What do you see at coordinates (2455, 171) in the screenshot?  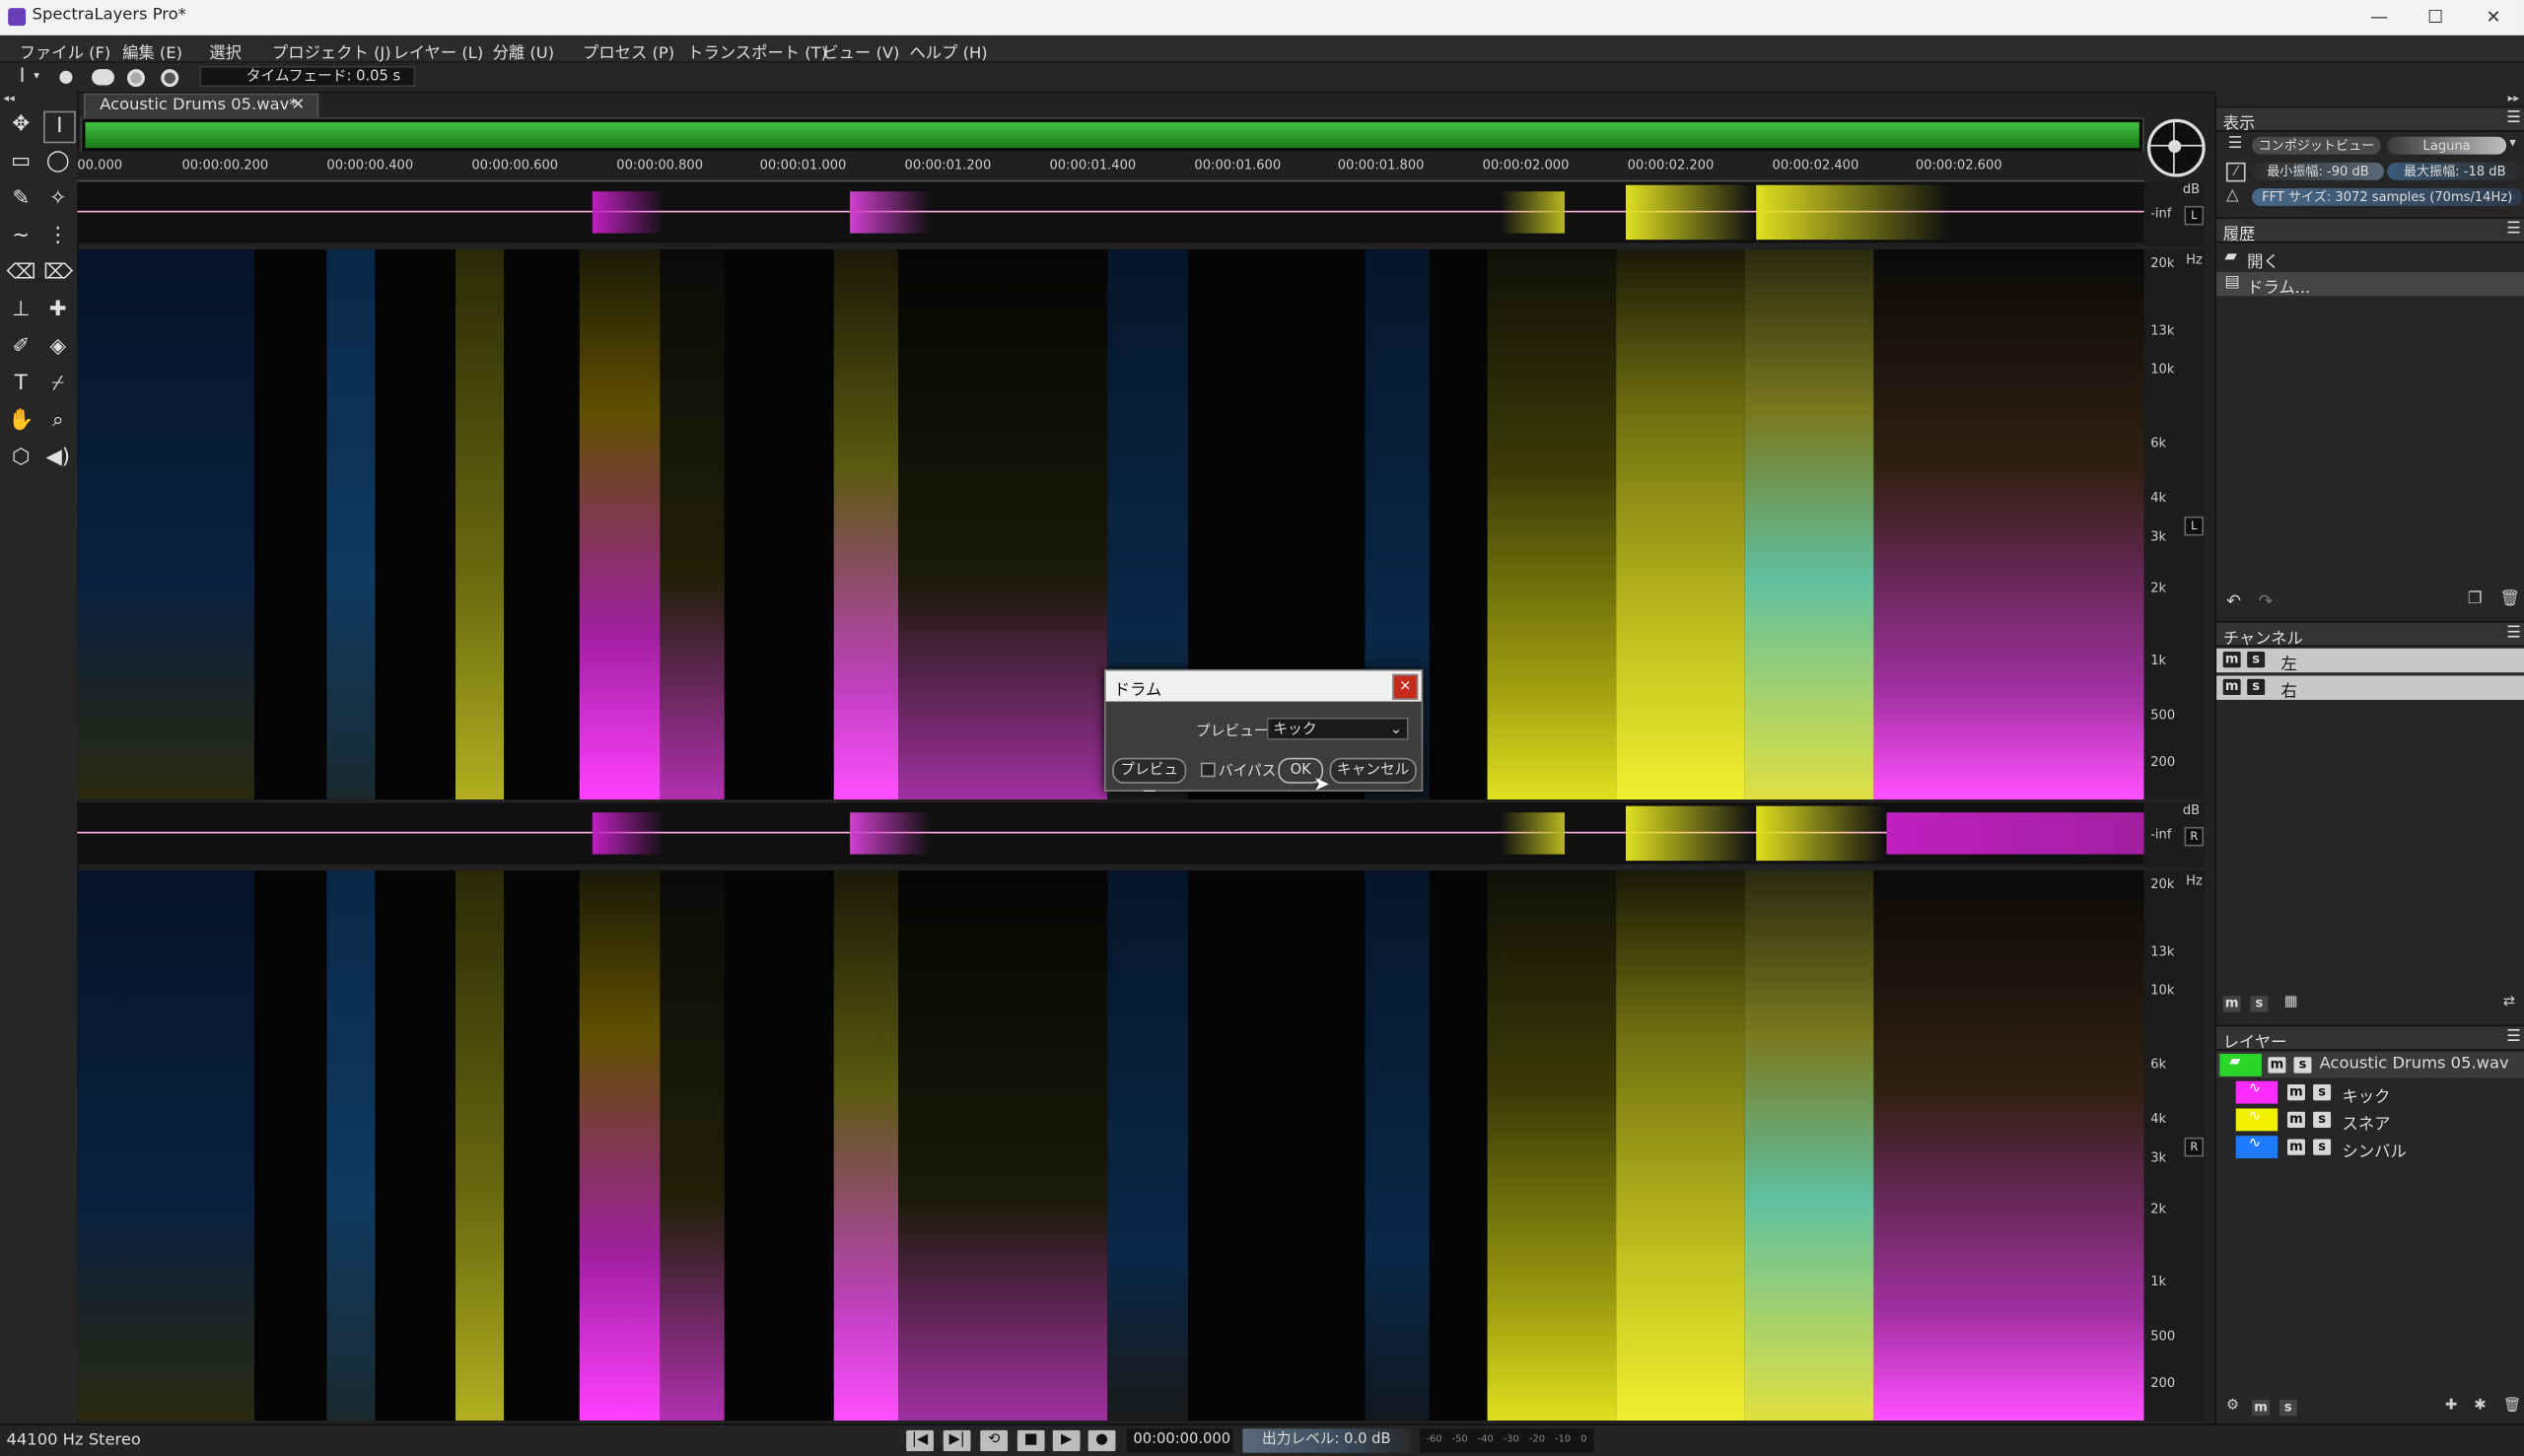 I see `max-amplitude-slider: 最大振幅: -18 dB` at bounding box center [2455, 171].